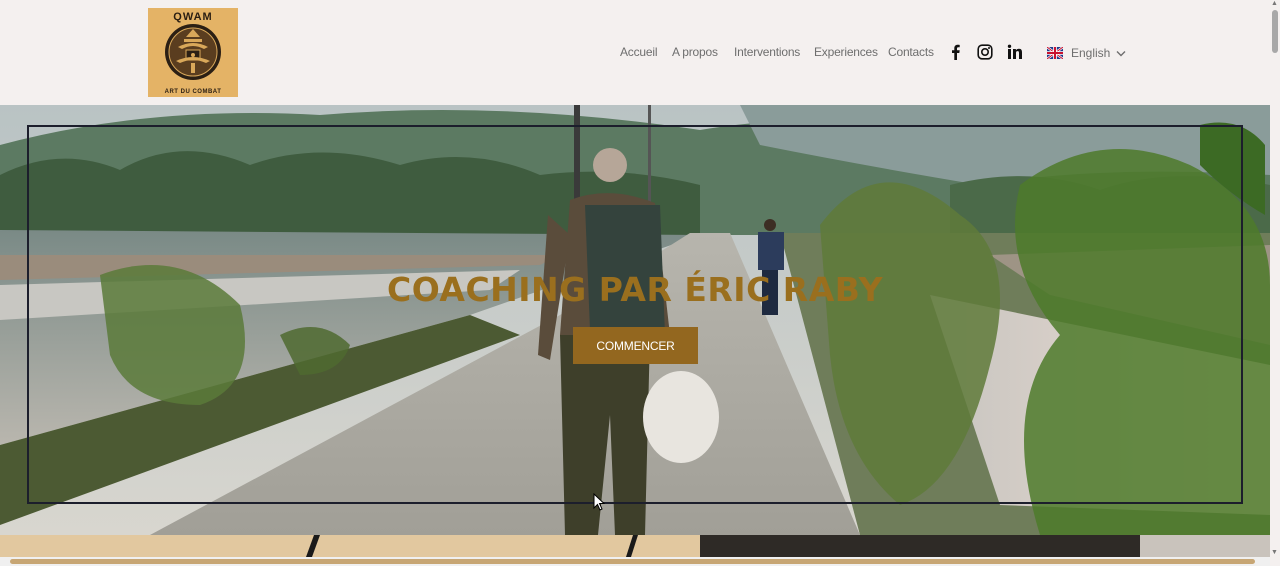 The image size is (1280, 566). What do you see at coordinates (193, 92) in the screenshot?
I see `logo-bottom-text: ART DU COMBAT` at bounding box center [193, 92].